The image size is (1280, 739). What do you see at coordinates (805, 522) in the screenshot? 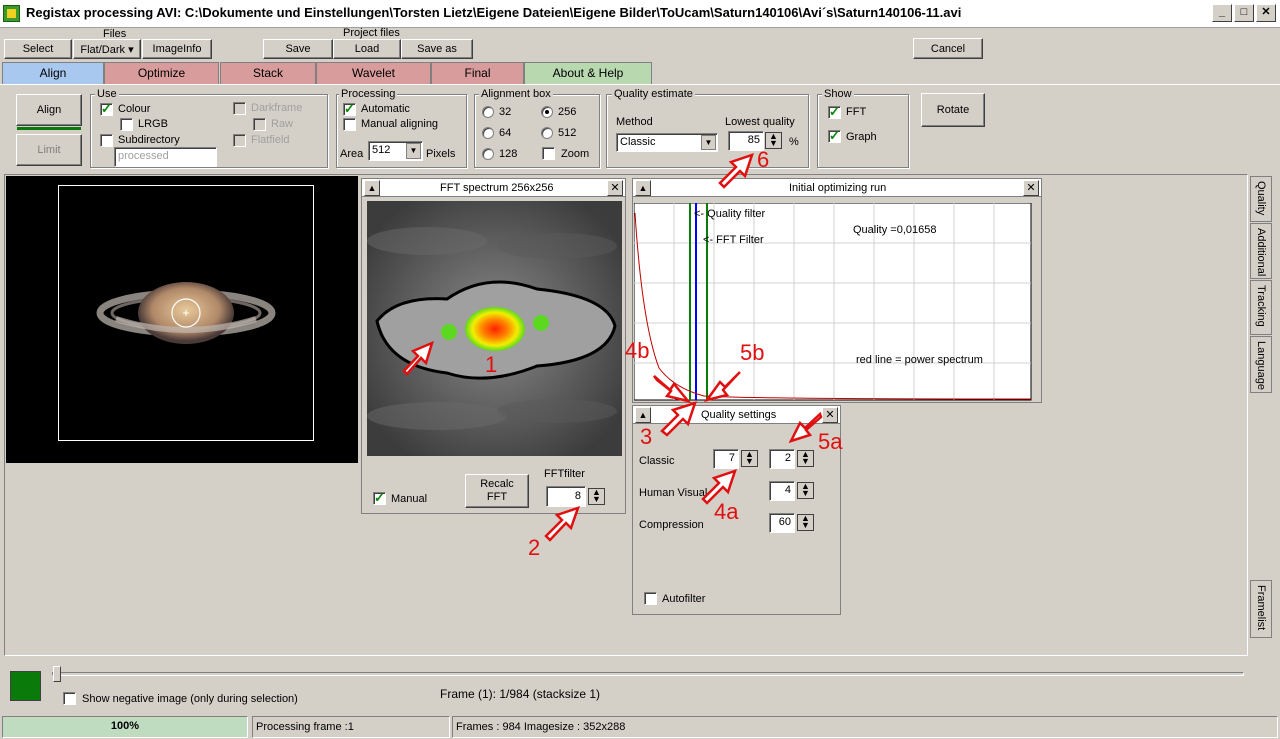
I see `compression-spinner: ▲ ▼` at bounding box center [805, 522].